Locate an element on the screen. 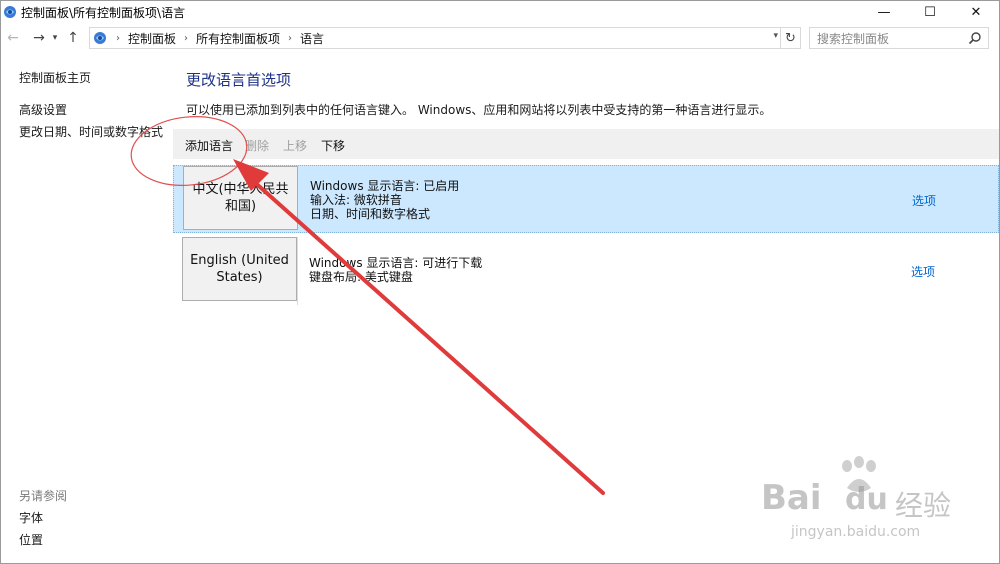  breadcrumb-control-panel: 控制面板 is located at coordinates (152, 38).